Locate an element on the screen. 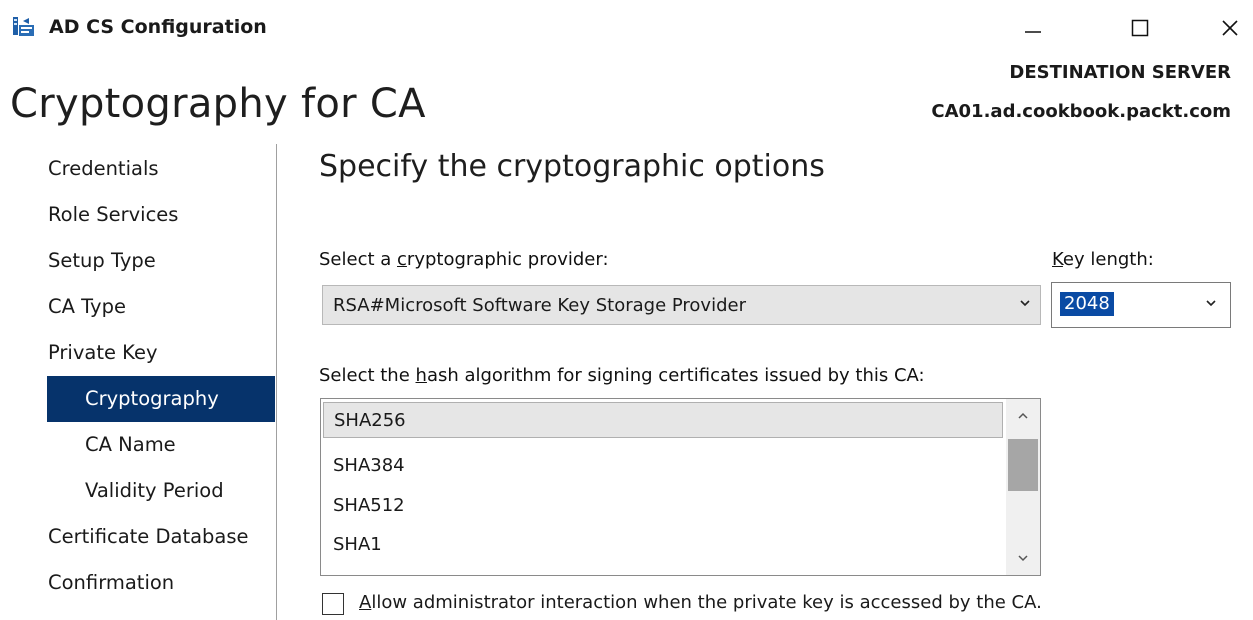 The image size is (1253, 620). nav-item-role-services: Role Services is located at coordinates (161, 215).